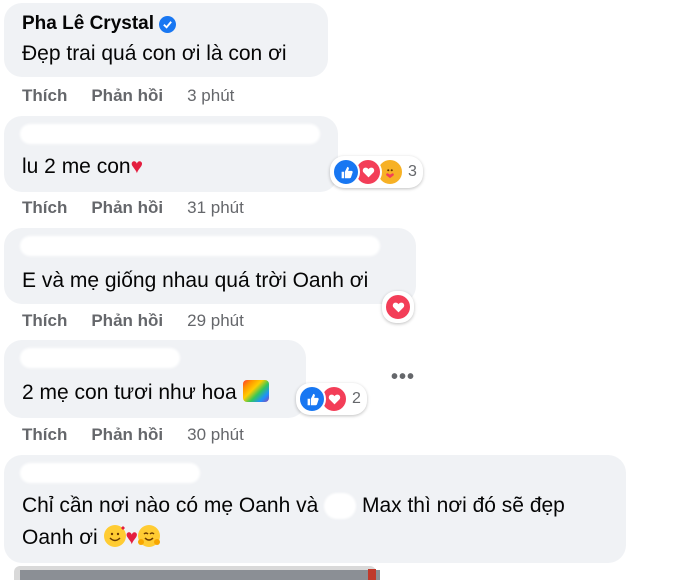 This screenshot has width=700, height=580. I want to click on comment-text: 2 mẹ con tươi như hoa, so click(145, 393).